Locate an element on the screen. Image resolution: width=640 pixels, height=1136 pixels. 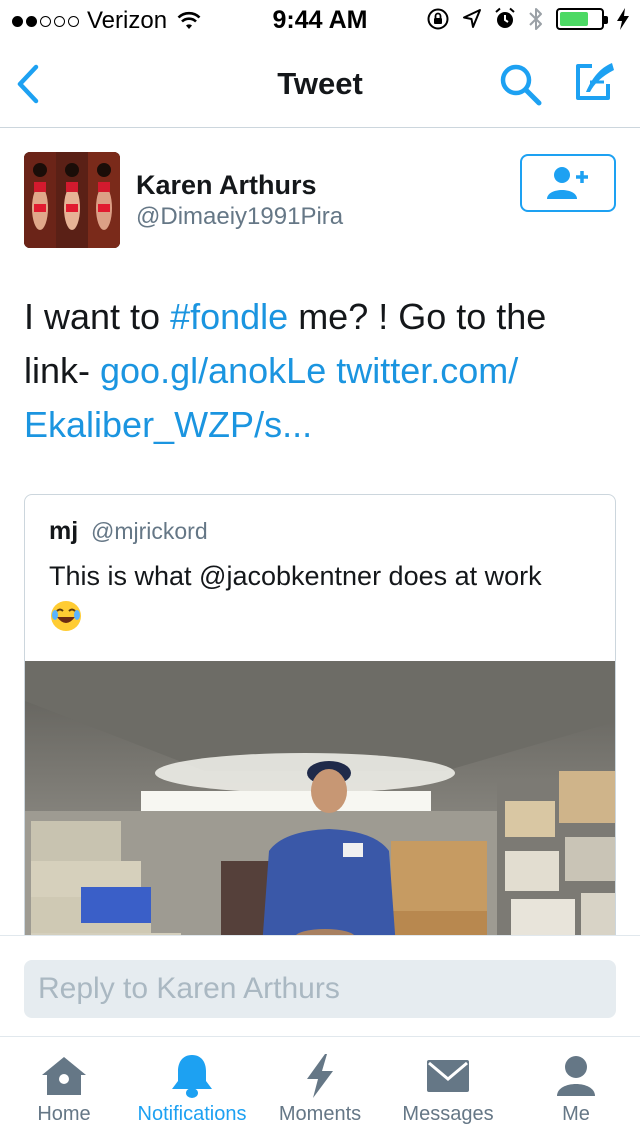
reply-input is located at coordinates (320, 989).